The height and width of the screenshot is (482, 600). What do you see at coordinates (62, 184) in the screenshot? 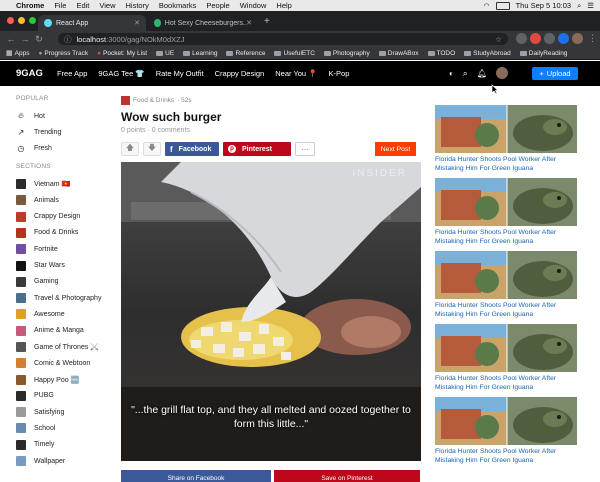
I see `sidebar-item-section: Vietnam 🇻🇳` at bounding box center [62, 184].